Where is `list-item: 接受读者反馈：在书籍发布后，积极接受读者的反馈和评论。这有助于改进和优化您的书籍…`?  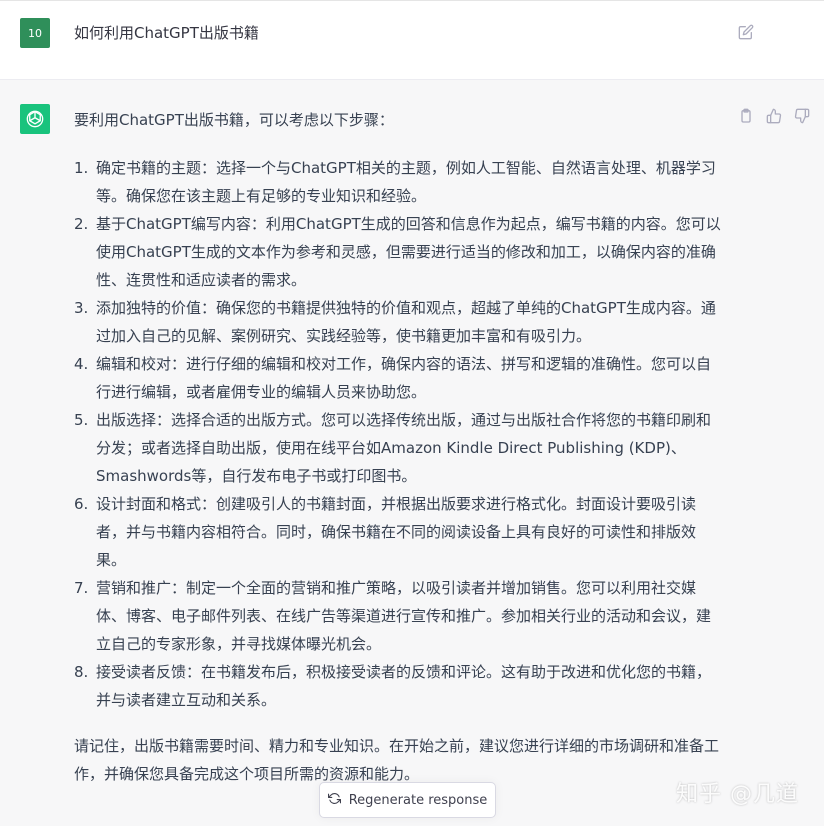
list-item: 接受读者反馈：在书籍发布后，积极接受读者的反馈和评论。这有助于改进和优化您的书籍… is located at coordinates (393, 683).